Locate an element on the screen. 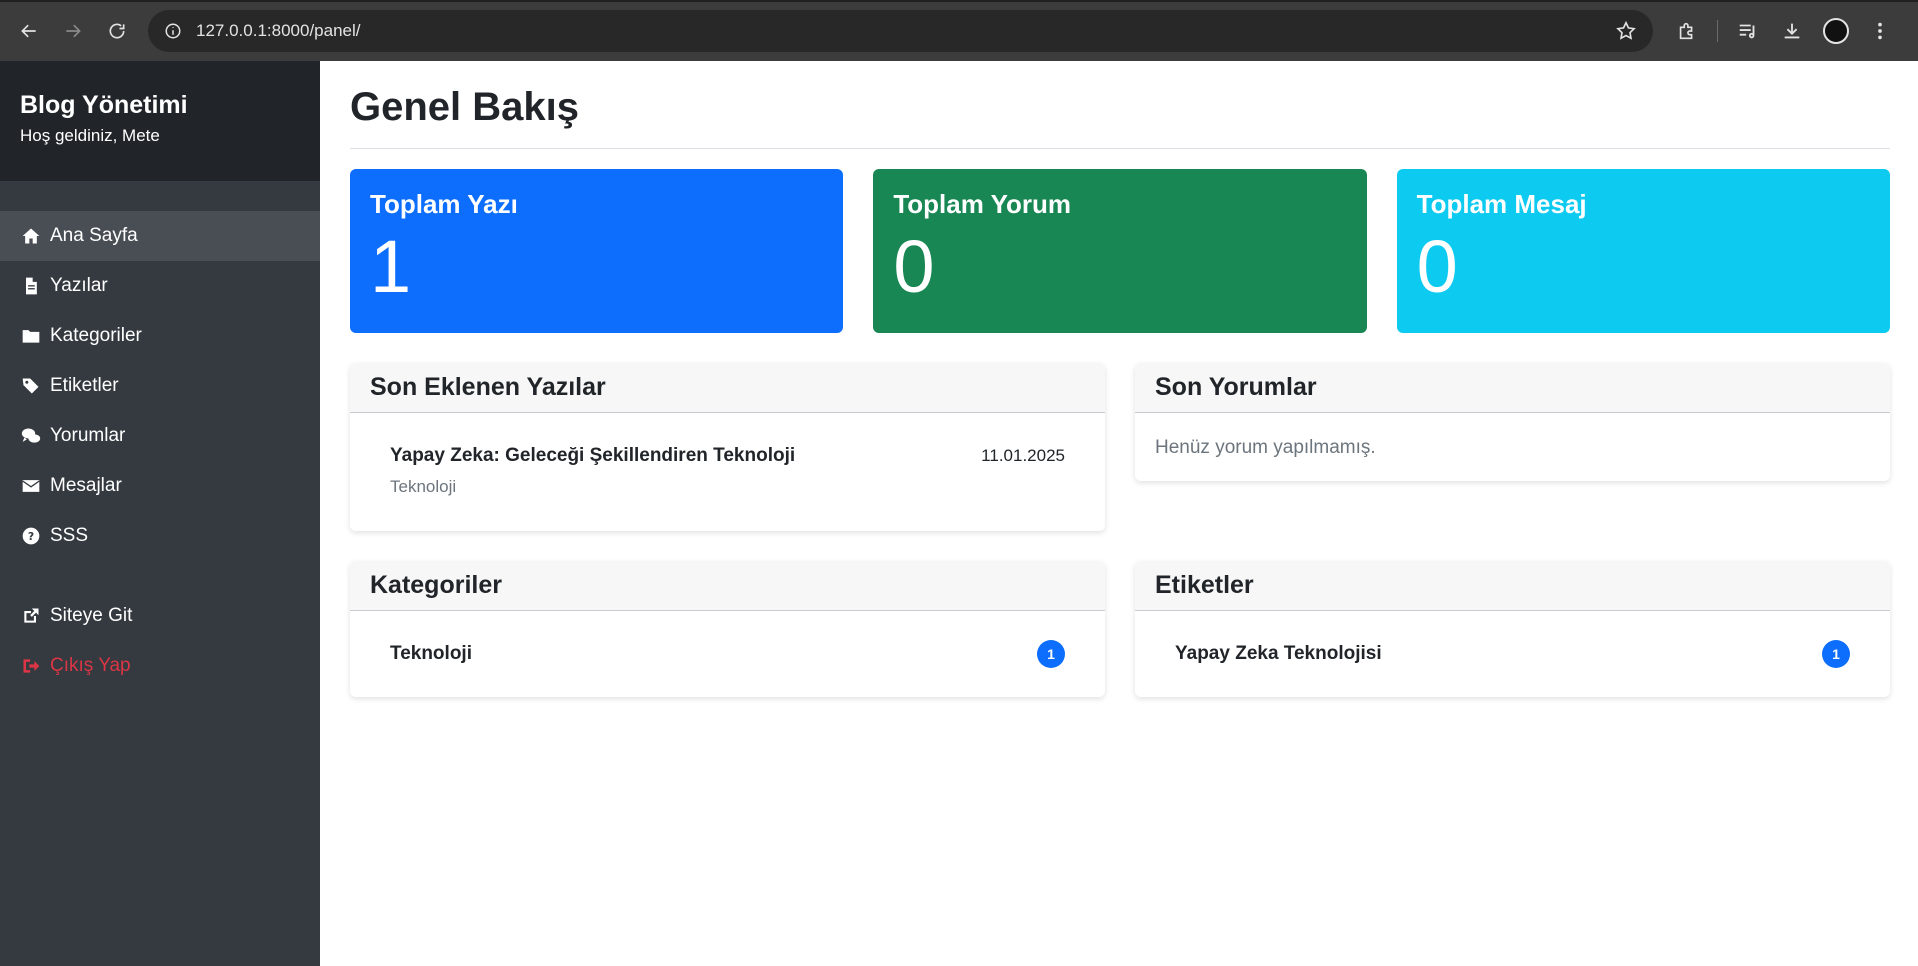 The height and width of the screenshot is (966, 1918). brand-title: Blog Yönetimi is located at coordinates (104, 105).